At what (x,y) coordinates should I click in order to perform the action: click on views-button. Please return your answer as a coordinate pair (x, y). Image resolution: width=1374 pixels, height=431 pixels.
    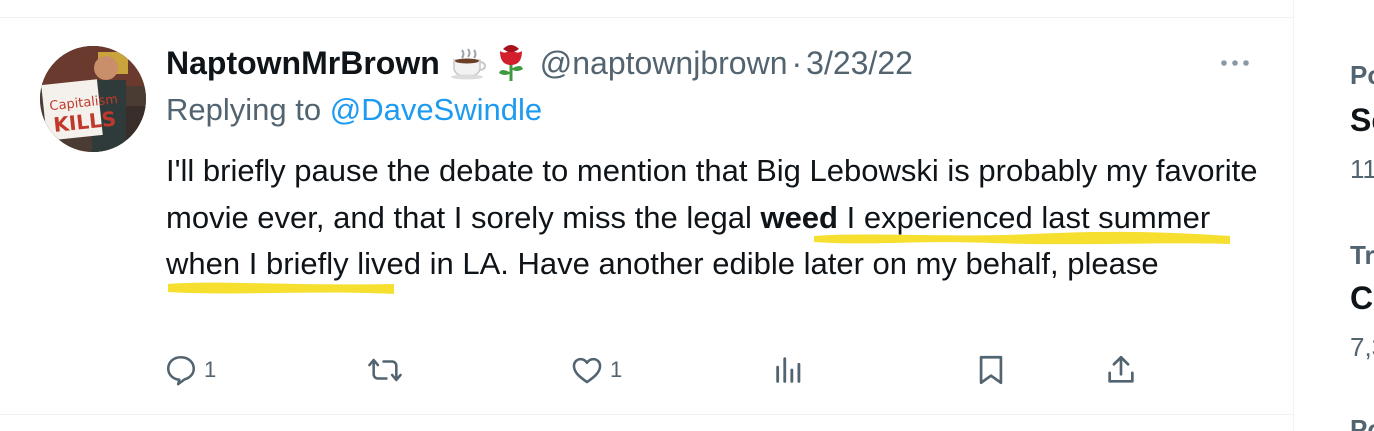
    Looking at the image, I should click on (789, 370).